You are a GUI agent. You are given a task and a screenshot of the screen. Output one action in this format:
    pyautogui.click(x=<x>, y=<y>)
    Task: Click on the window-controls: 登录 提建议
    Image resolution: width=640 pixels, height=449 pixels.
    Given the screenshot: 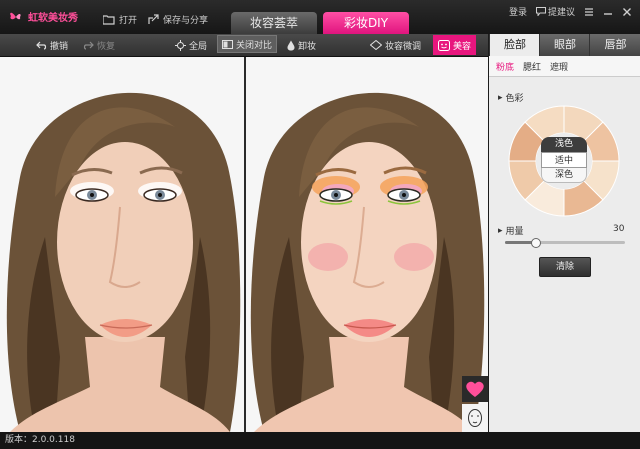 What is the action you would take?
    pyautogui.click(x=570, y=11)
    